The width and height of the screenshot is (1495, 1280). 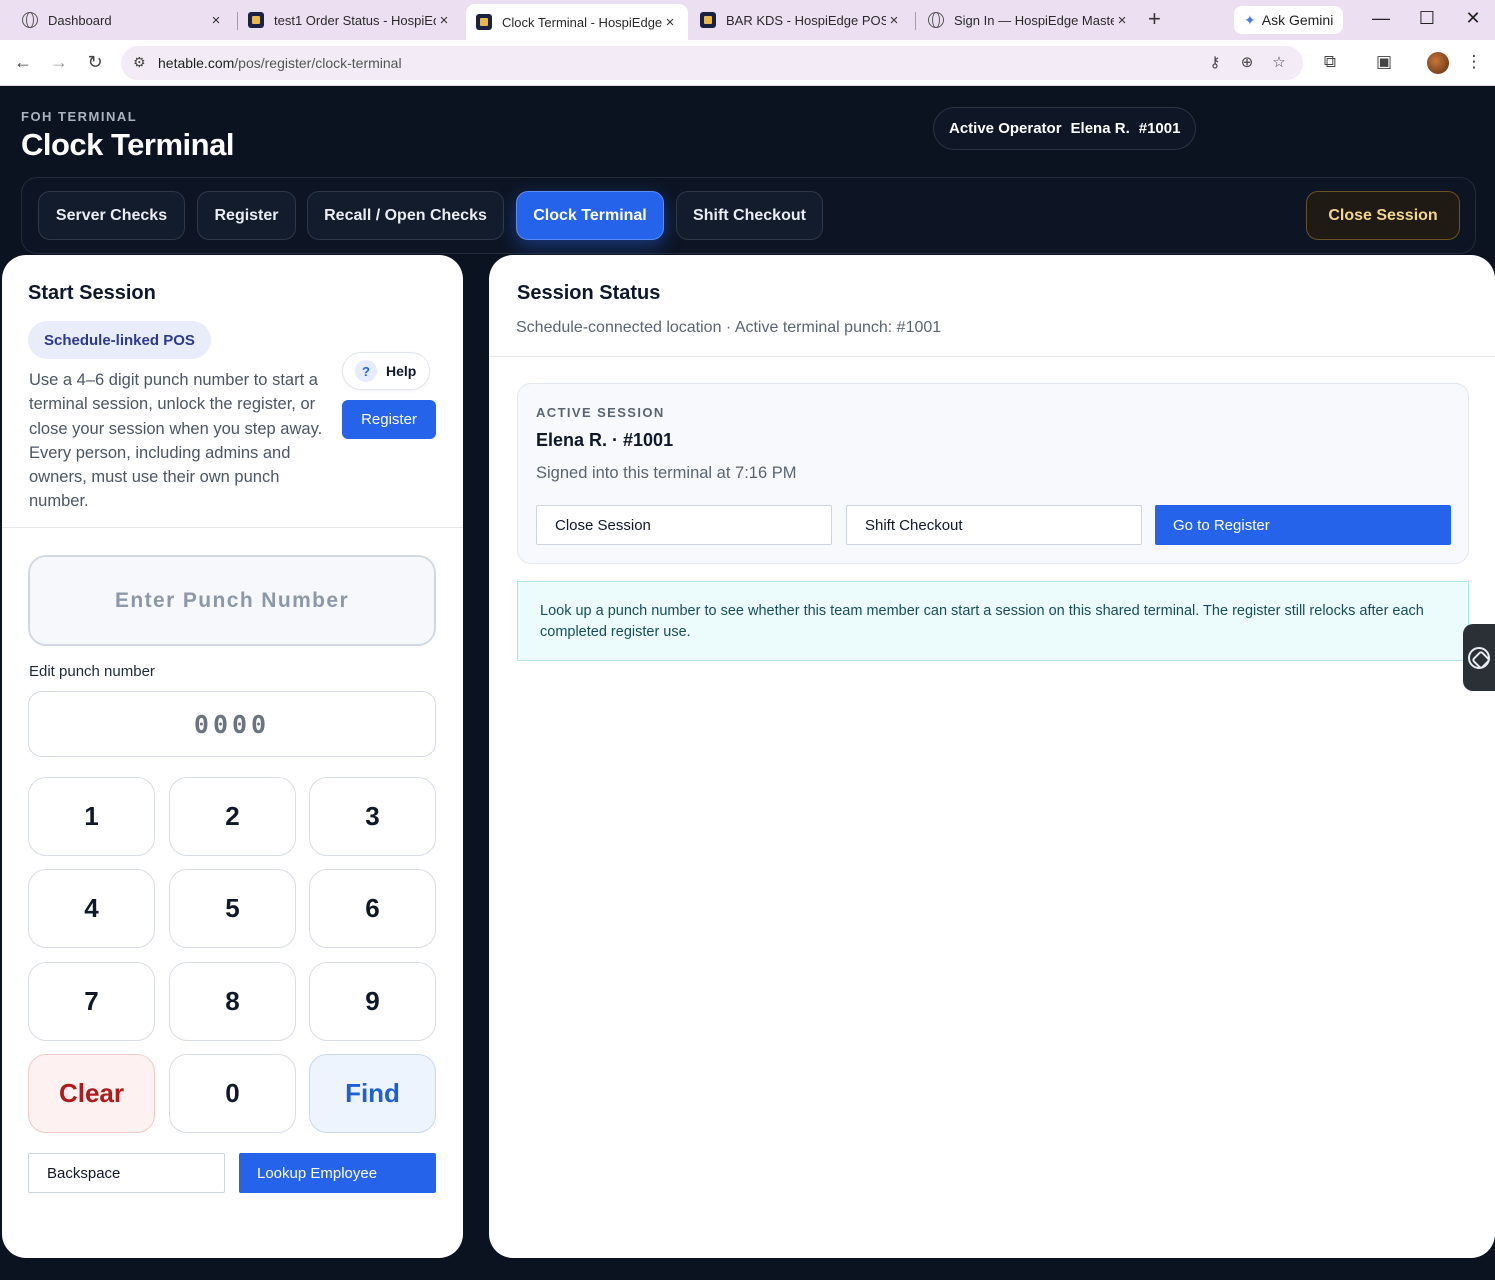 What do you see at coordinates (372, 908) in the screenshot?
I see `keypad-key-6: 6` at bounding box center [372, 908].